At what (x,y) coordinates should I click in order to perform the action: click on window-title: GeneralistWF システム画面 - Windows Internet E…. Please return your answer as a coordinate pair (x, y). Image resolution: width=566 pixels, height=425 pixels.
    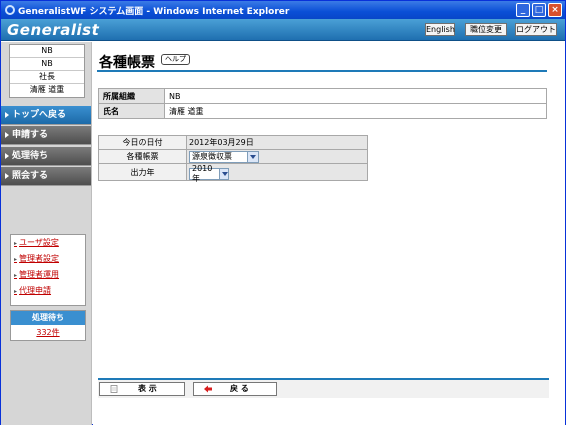
    Looking at the image, I should click on (154, 11).